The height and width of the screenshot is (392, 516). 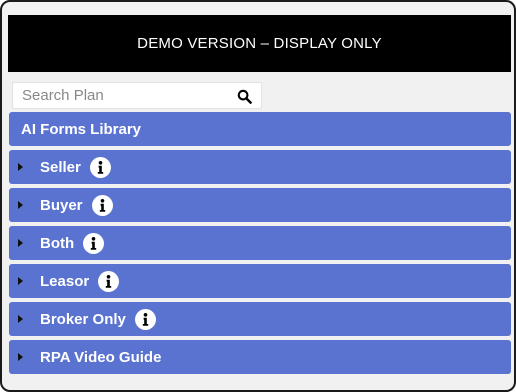 I want to click on category-both: Both, so click(x=260, y=243).